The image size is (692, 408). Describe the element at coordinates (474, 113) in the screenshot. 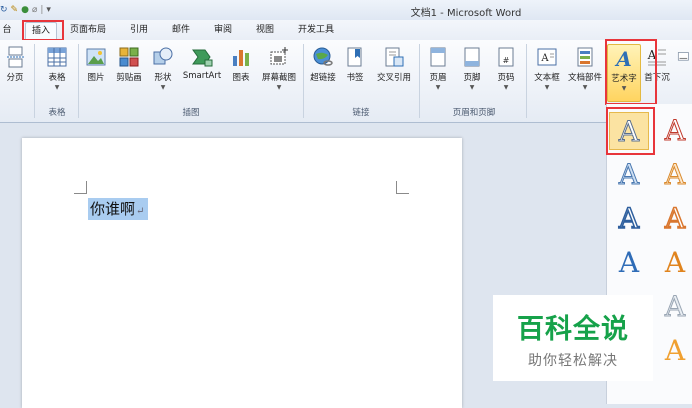

I see `group-label-header-footer: 页眉和页脚` at that location.